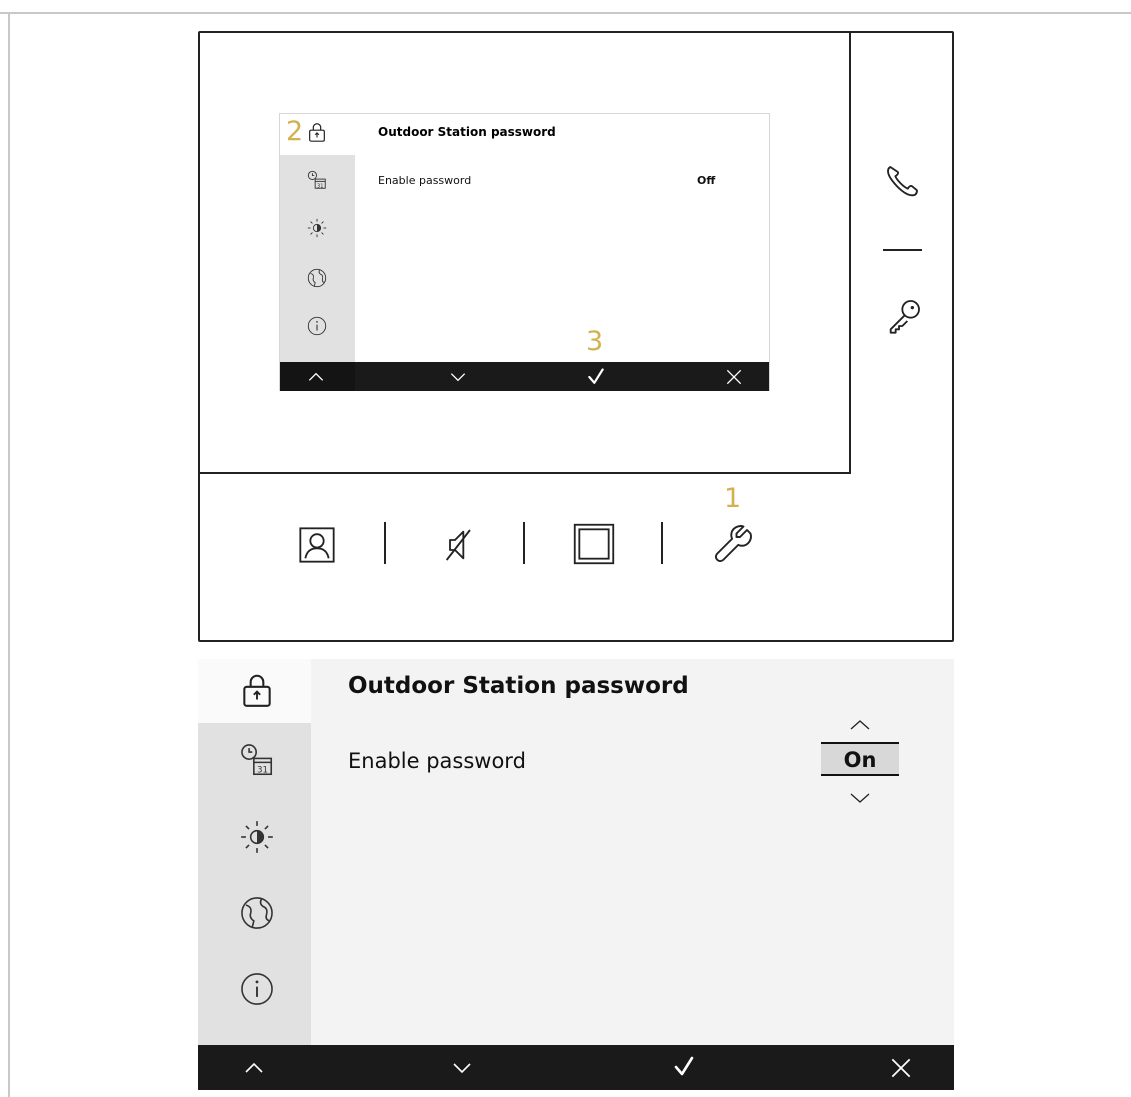 This screenshot has width=1131, height=1097. I want to click on dash-icon, so click(902, 250).